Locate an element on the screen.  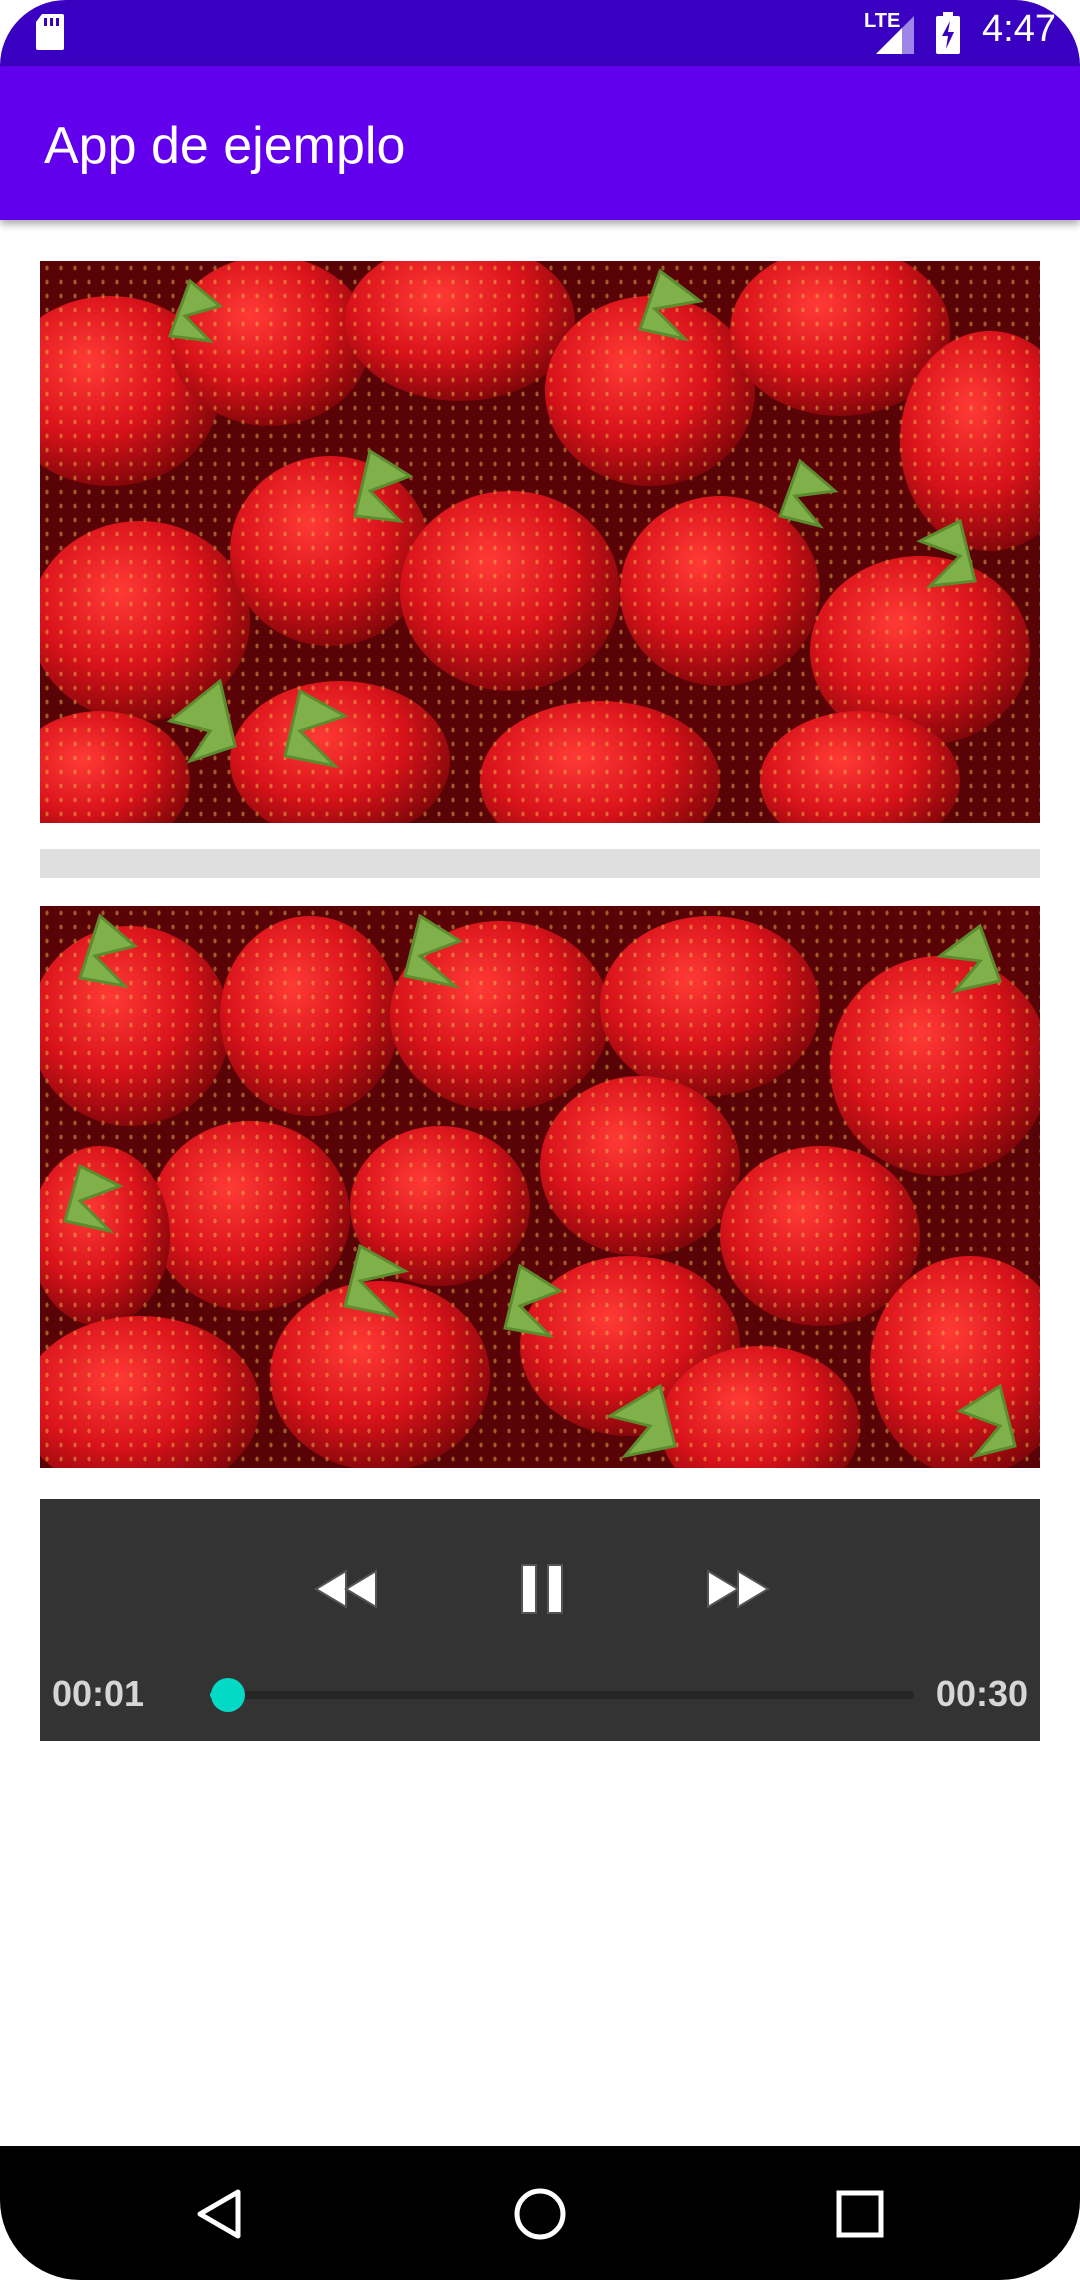
current-time: 00:01 is located at coordinates (98, 1693).